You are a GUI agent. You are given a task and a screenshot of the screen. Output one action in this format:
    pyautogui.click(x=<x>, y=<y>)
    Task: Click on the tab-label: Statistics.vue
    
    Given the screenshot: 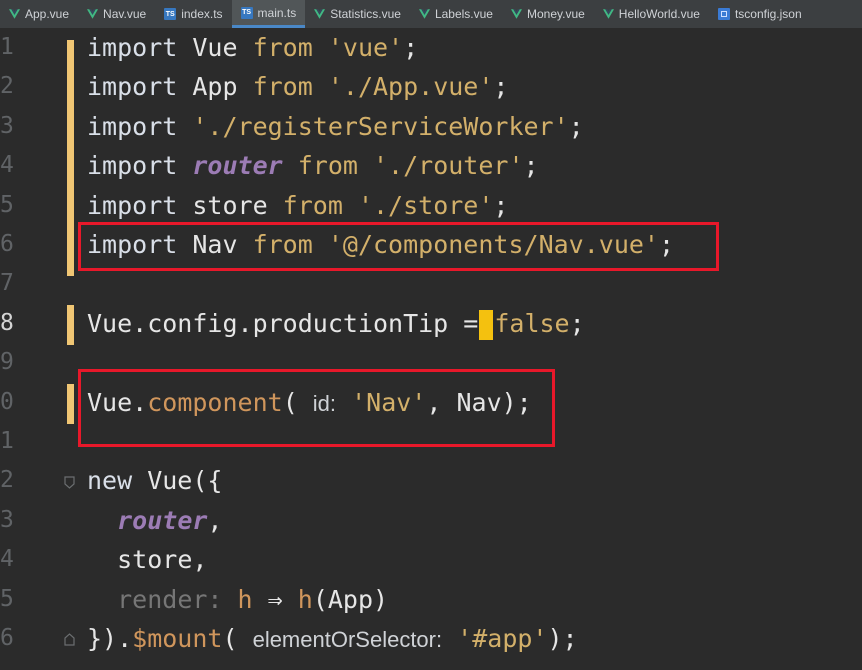 What is the action you would take?
    pyautogui.click(x=365, y=14)
    